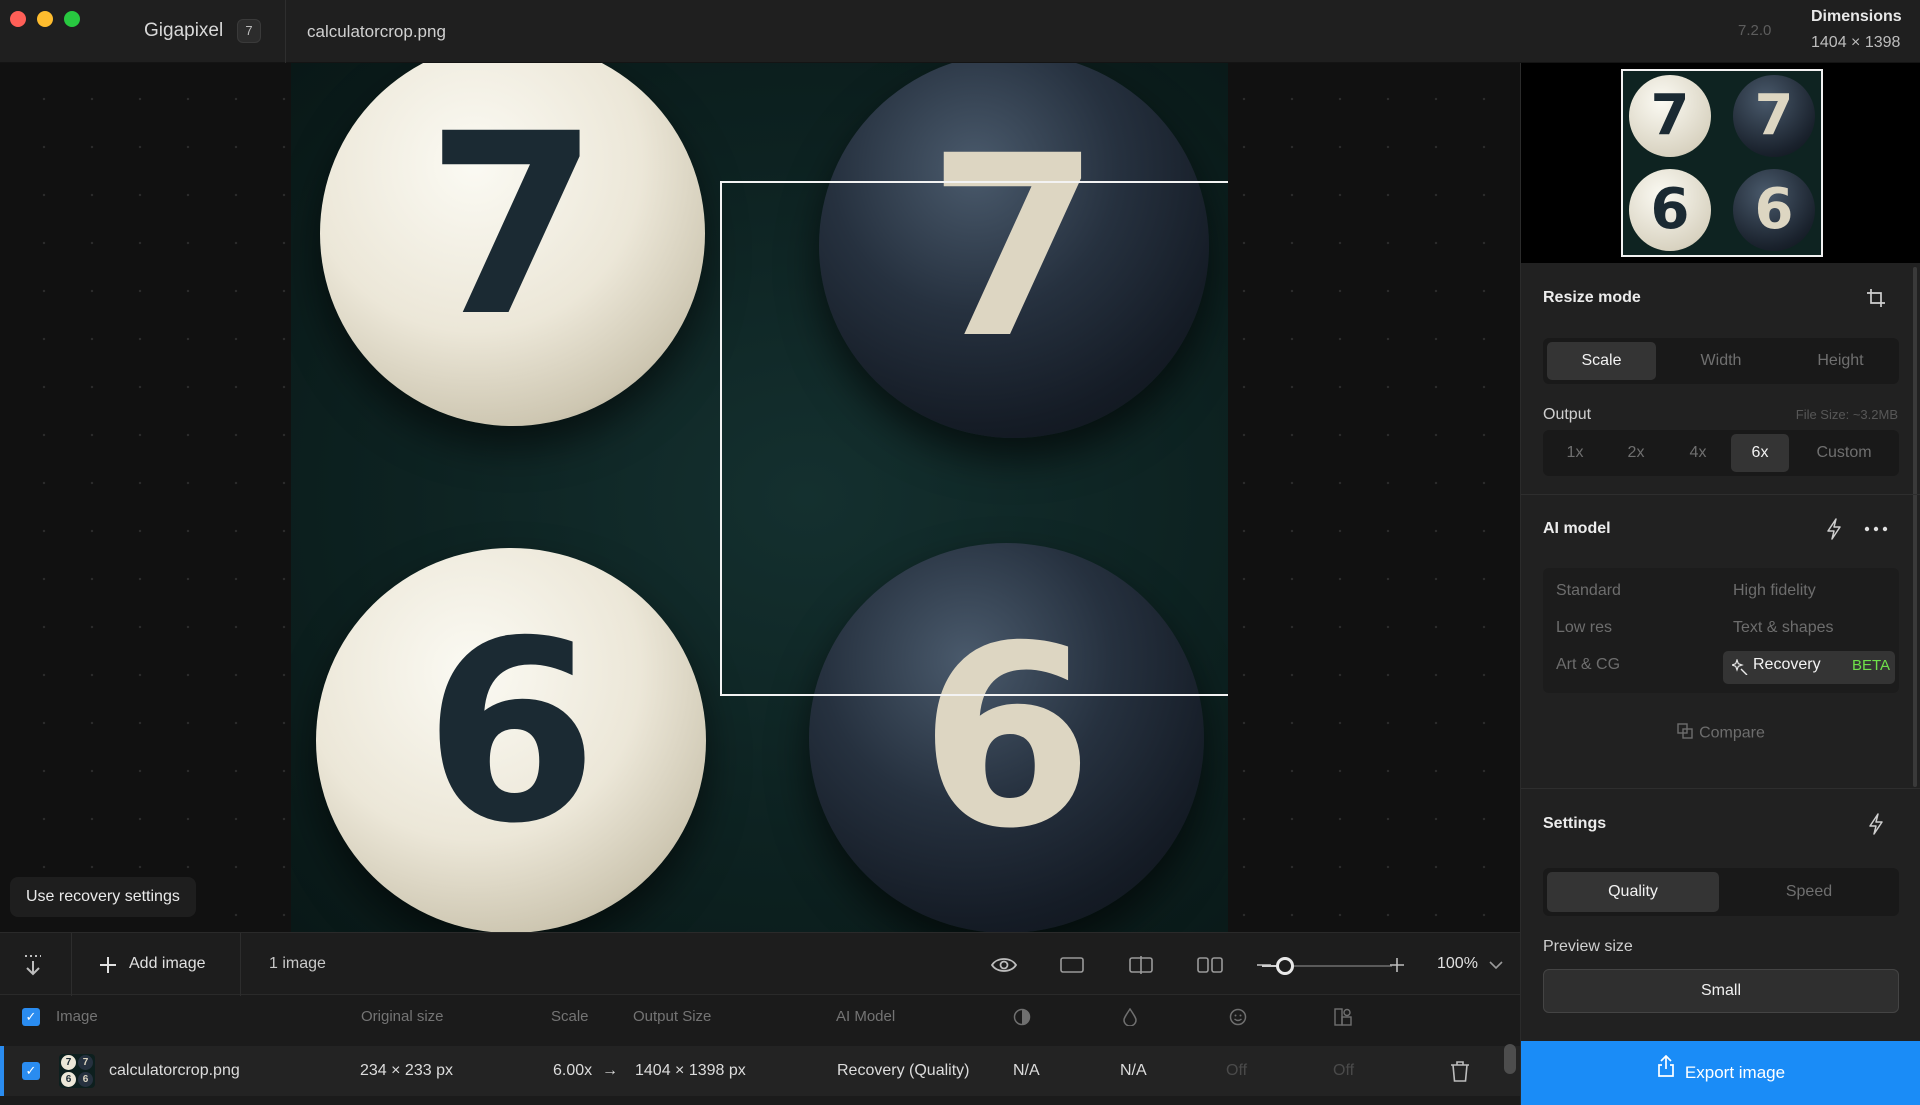 Image resolution: width=1920 pixels, height=1105 pixels. Describe the element at coordinates (1670, 116) in the screenshot. I see `navigator-key: 7` at that location.